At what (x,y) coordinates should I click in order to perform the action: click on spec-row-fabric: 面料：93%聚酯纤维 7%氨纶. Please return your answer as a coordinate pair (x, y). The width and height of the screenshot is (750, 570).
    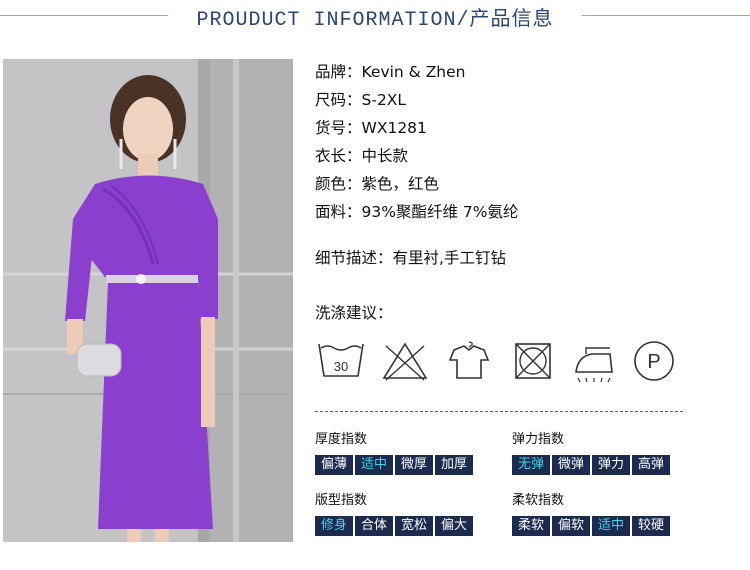
    Looking at the image, I should click on (416, 215).